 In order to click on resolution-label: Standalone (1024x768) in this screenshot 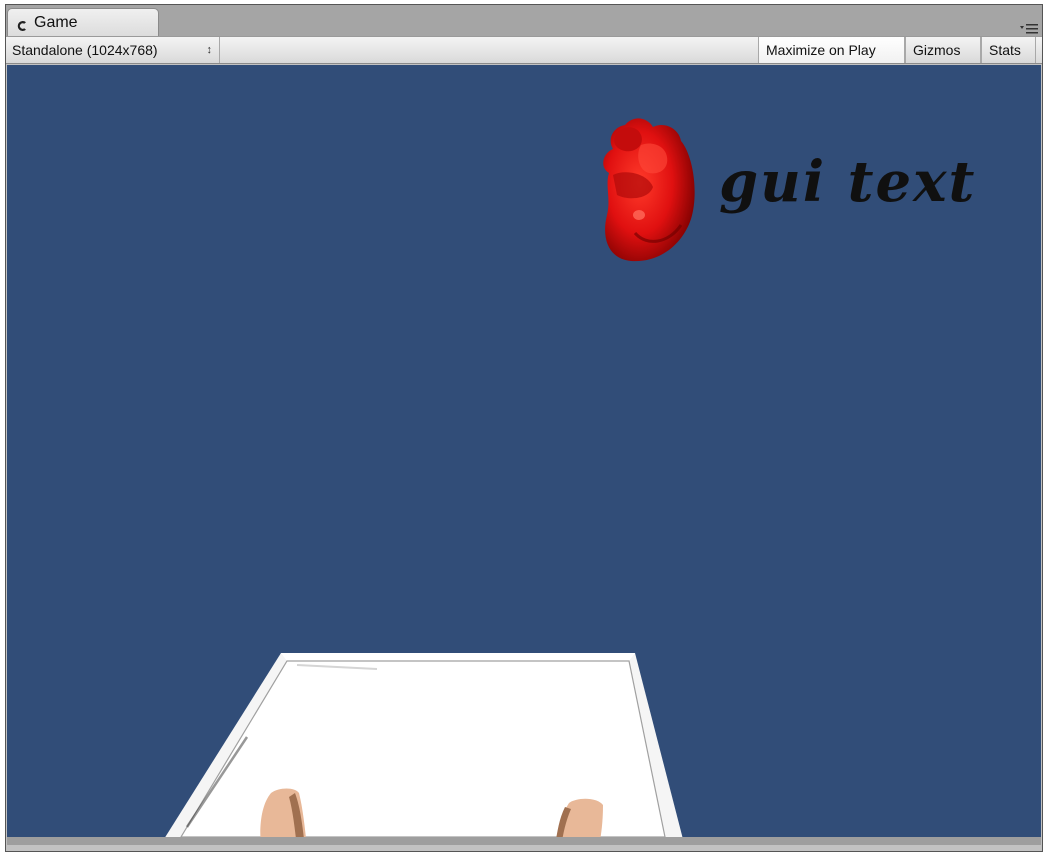, I will do `click(85, 50)`.